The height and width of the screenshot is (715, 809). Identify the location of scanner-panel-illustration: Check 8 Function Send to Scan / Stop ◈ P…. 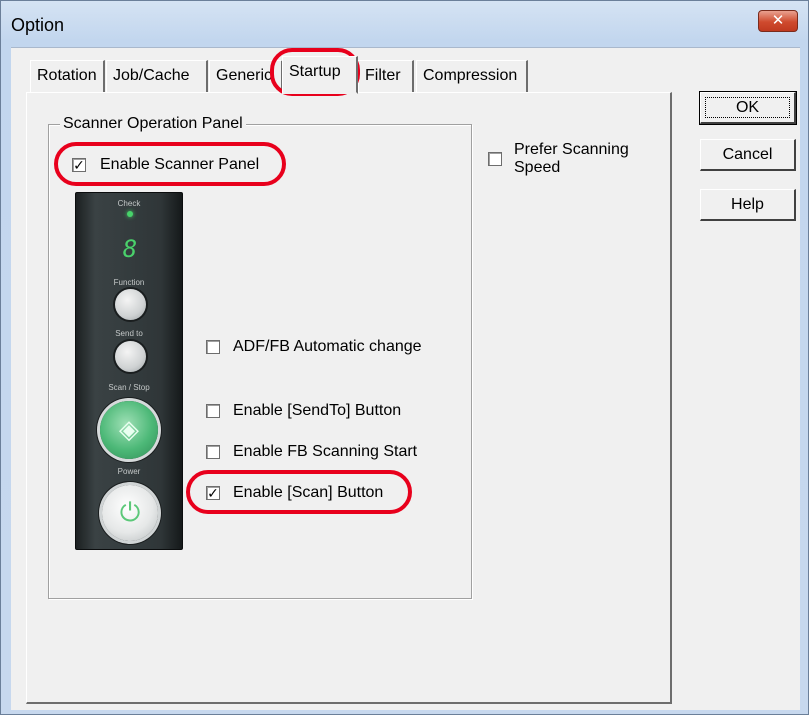
(129, 371).